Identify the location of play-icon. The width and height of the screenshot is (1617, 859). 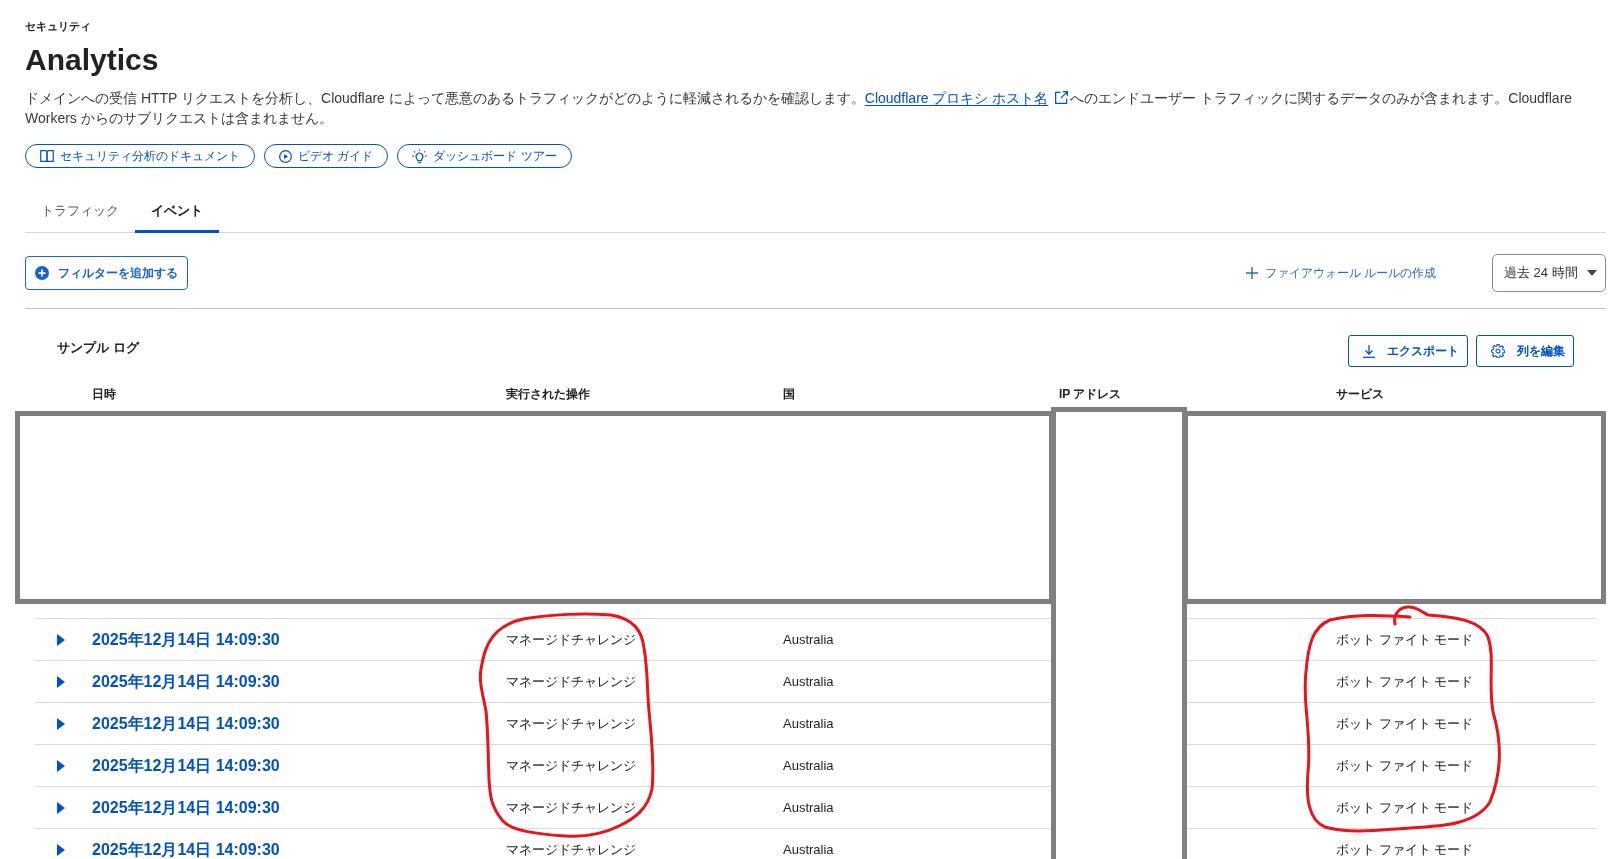
(285, 156).